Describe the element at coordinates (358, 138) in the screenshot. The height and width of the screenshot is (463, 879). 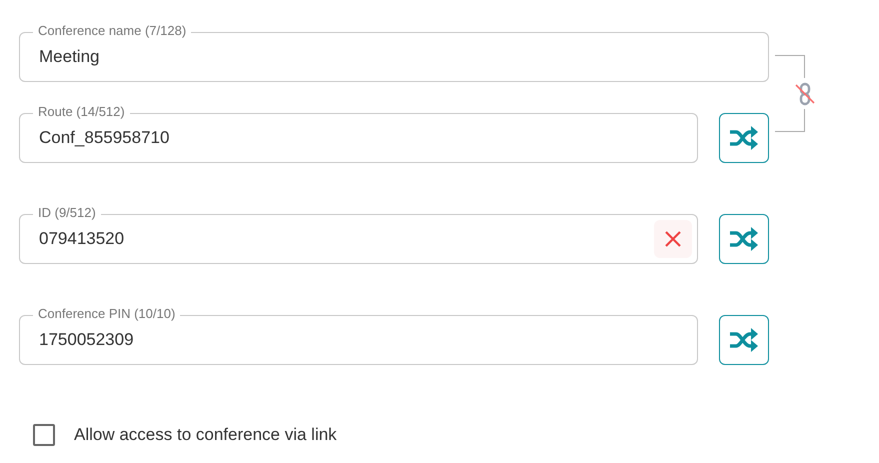
I see `field-value: Conf_855958710` at that location.